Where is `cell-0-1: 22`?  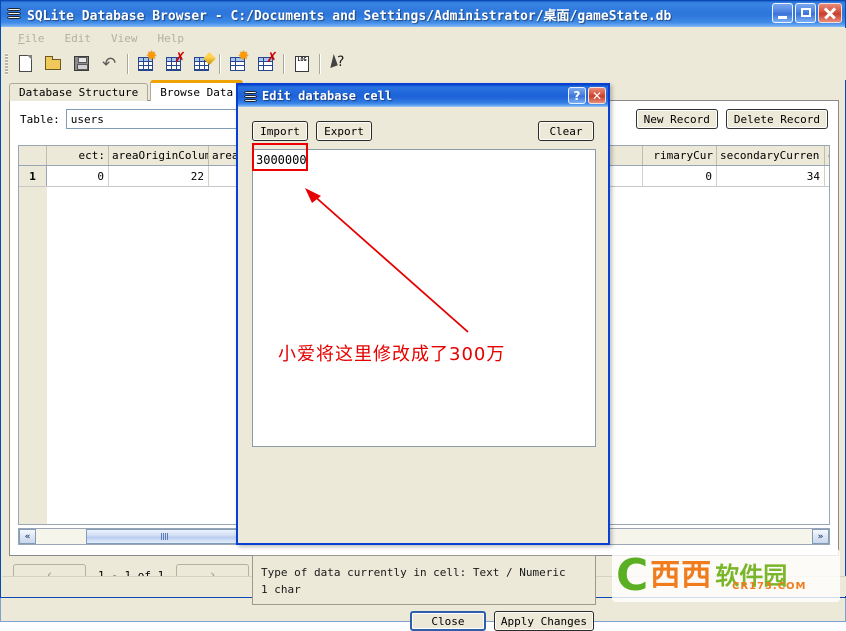 cell-0-1: 22 is located at coordinates (159, 176).